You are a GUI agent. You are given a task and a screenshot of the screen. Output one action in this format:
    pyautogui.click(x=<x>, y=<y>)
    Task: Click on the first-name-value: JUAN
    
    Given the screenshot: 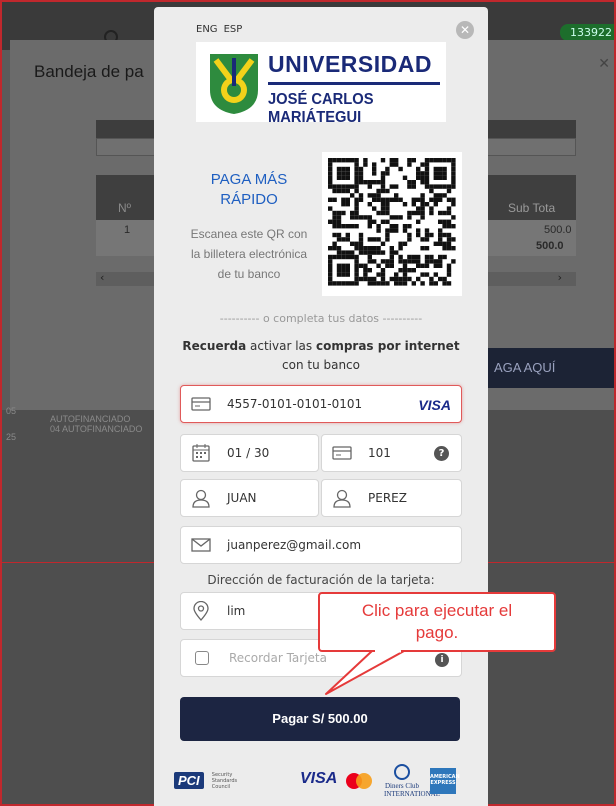 What is the action you would take?
    pyautogui.click(x=242, y=498)
    